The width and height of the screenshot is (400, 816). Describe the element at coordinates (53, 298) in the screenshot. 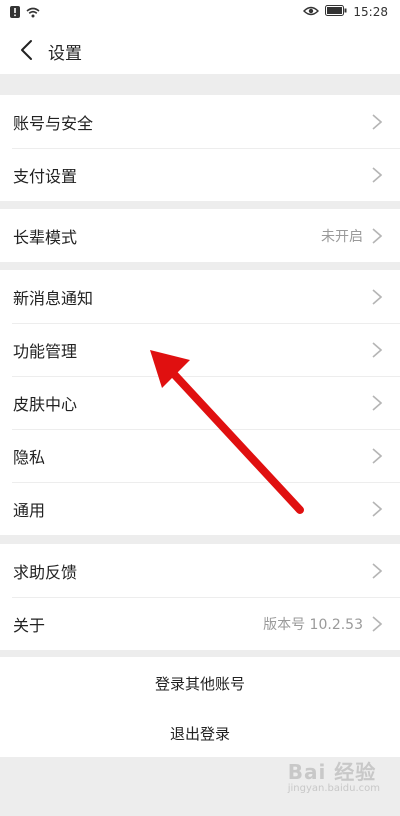

I see `settings-item-label: 新消息通知` at that location.